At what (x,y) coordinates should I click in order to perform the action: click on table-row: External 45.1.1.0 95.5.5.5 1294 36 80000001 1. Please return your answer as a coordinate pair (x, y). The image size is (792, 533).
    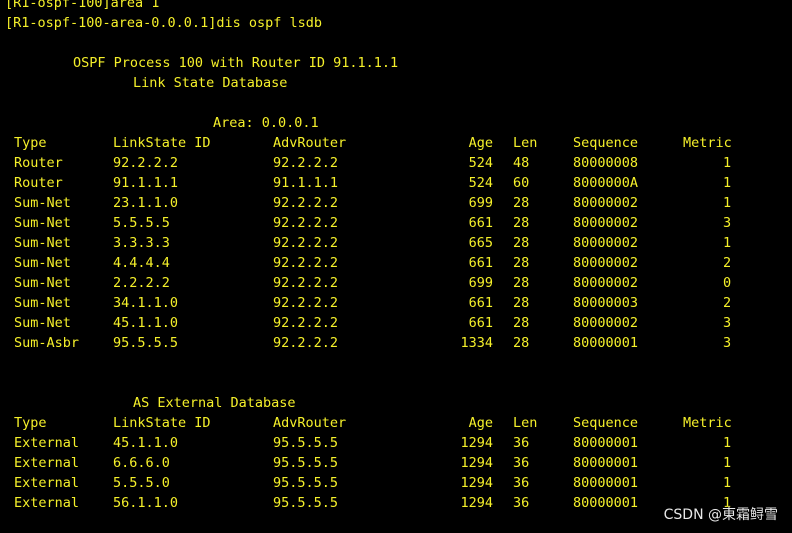
    Looking at the image, I should click on (396, 443).